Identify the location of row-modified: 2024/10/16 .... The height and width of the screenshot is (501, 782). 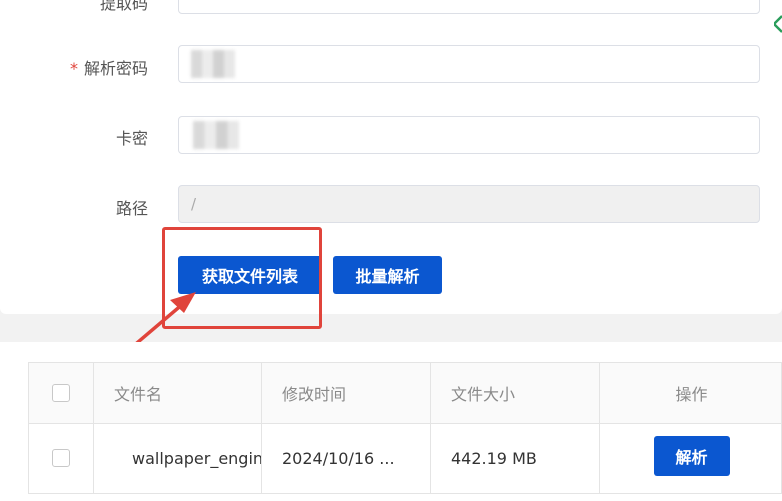
(346, 458).